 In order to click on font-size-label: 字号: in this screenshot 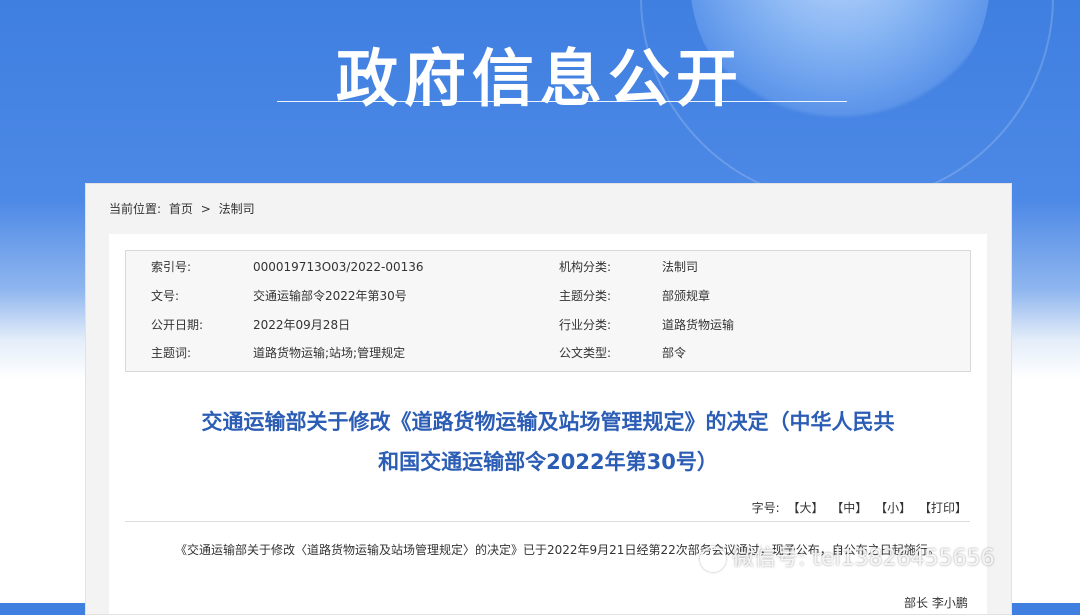, I will do `click(765, 508)`.